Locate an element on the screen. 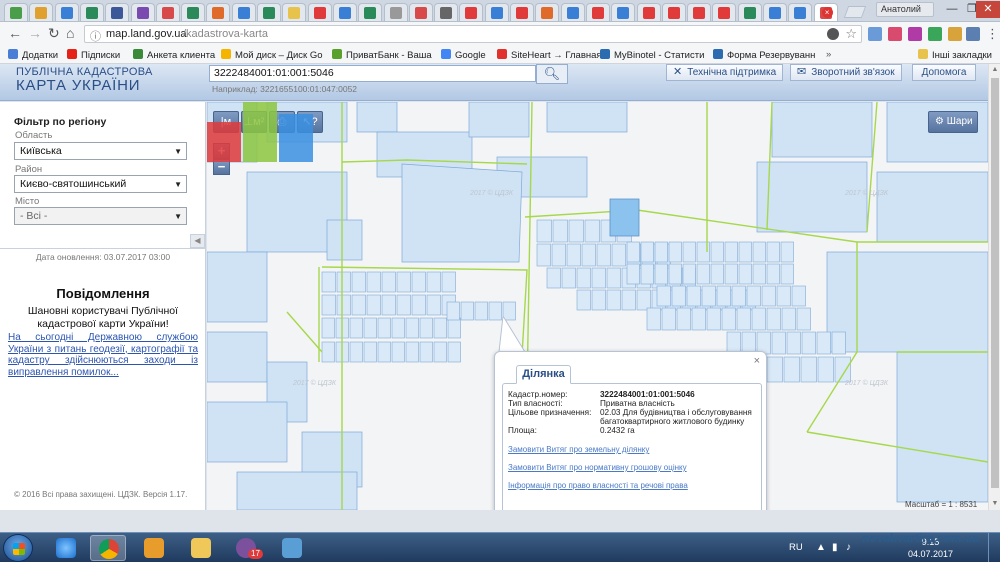 This screenshot has height=562, width=1000. taskbar-ie is located at coordinates (66, 548).